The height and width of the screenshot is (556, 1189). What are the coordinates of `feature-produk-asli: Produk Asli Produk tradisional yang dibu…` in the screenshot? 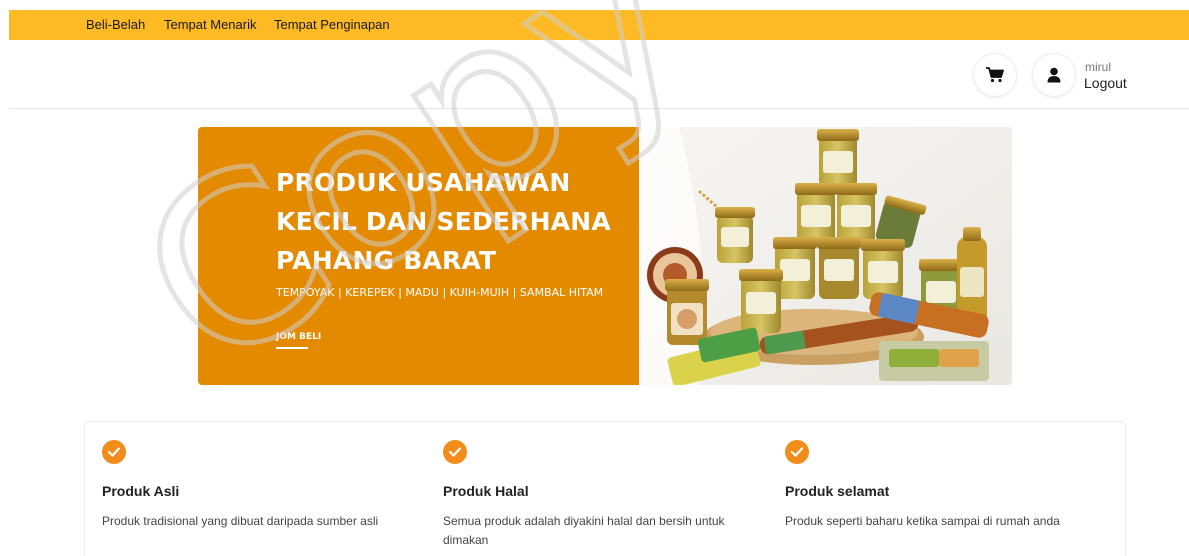 It's located at (240, 484).